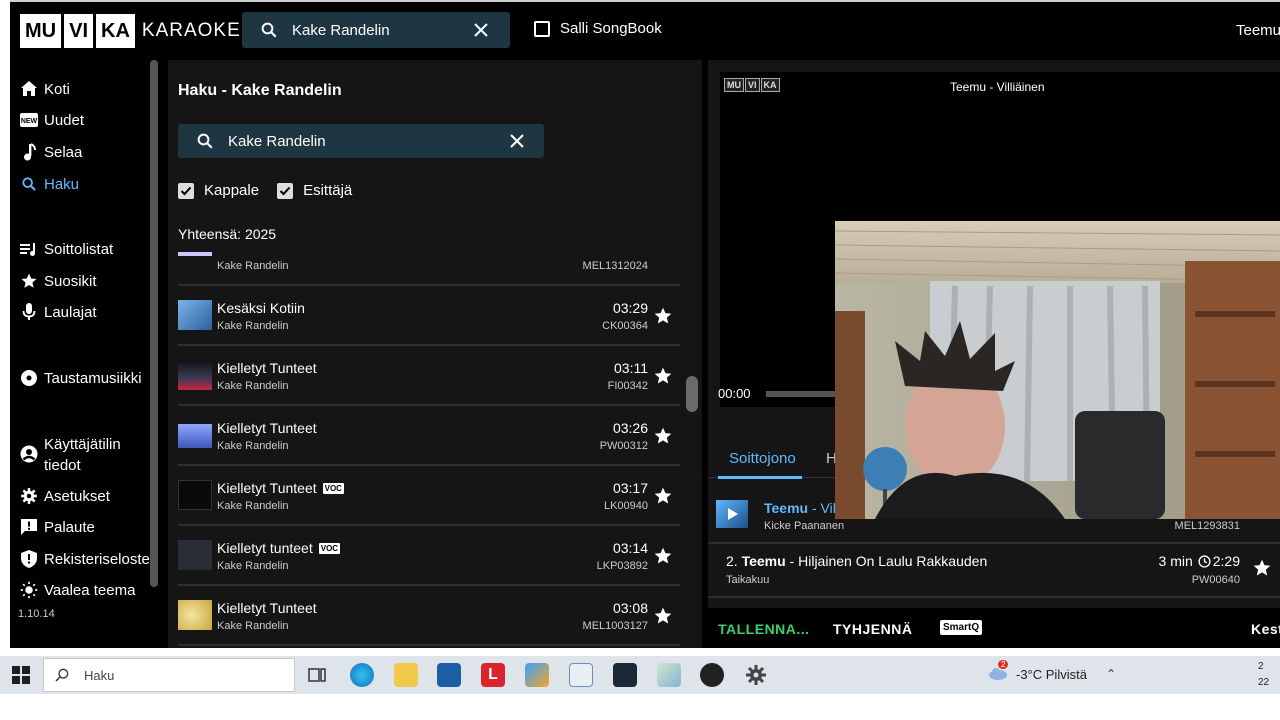 The height and width of the screenshot is (720, 1280). I want to click on task-view-icon, so click(317, 675).